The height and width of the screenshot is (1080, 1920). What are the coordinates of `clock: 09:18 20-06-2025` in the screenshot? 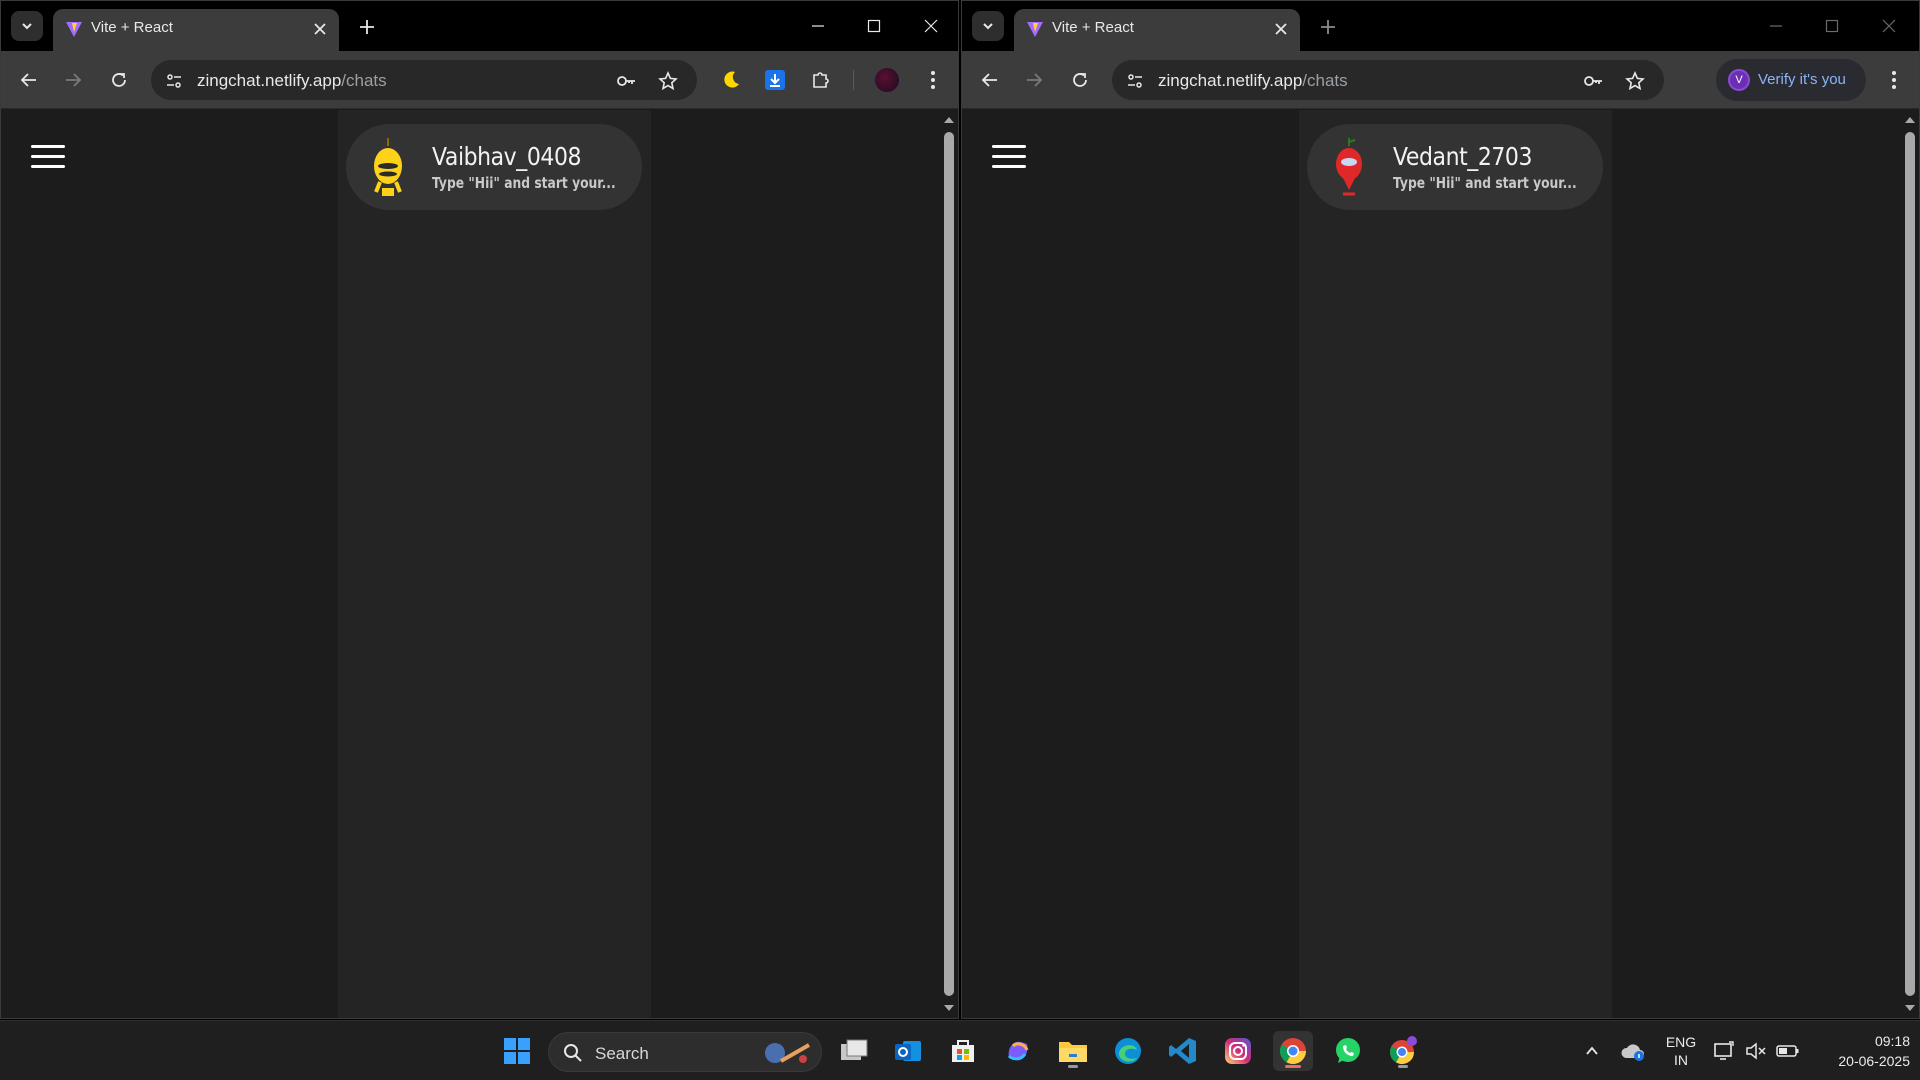 It's located at (1860, 1051).